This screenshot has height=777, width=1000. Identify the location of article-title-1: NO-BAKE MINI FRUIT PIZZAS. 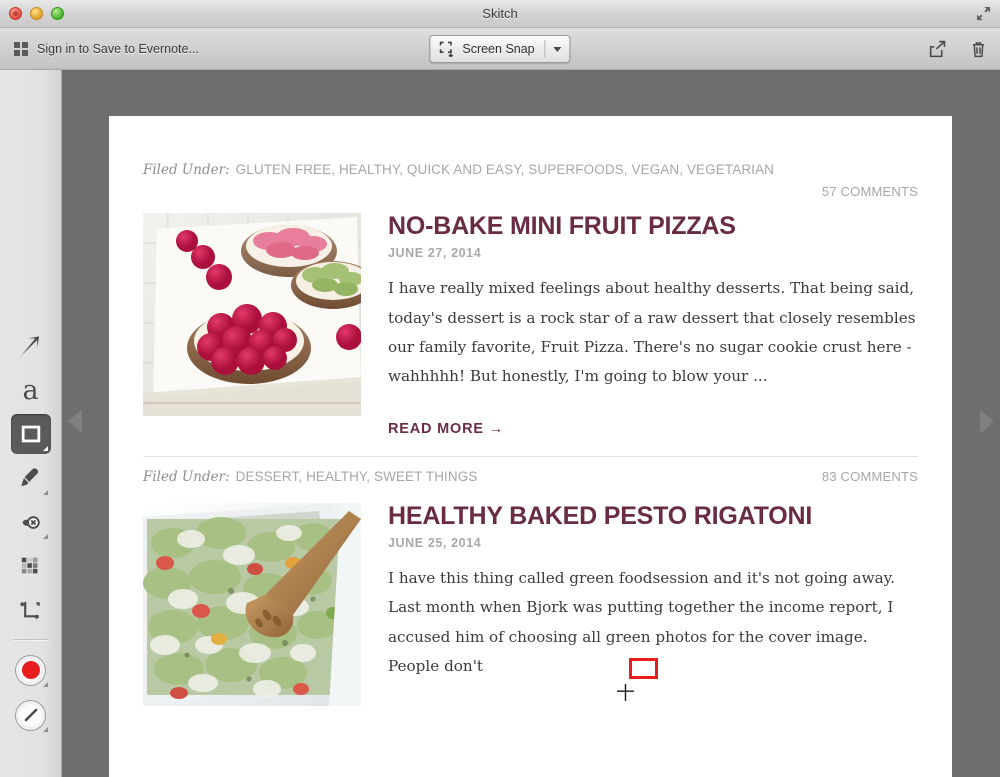
(653, 226).